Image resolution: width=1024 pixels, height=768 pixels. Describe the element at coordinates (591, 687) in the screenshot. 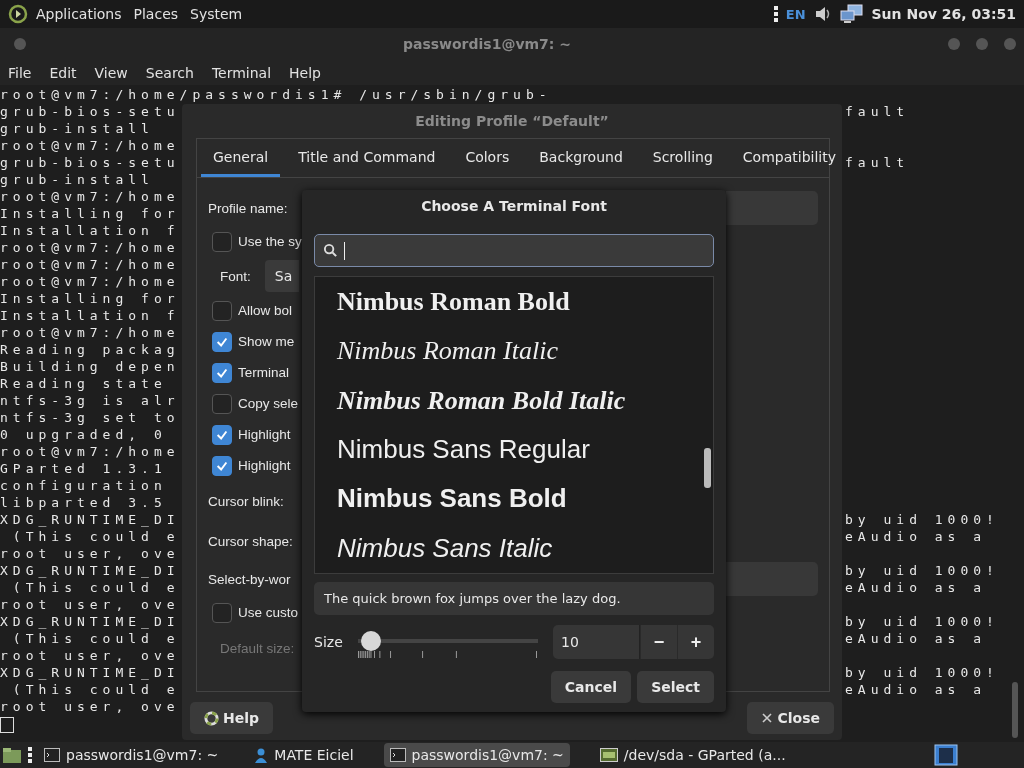

I see `cancel-button: Cancel` at that location.